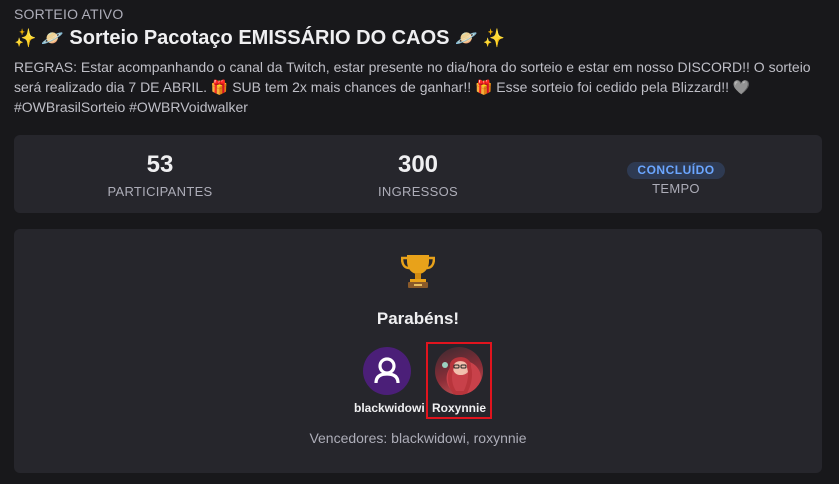 Image resolution: width=839 pixels, height=484 pixels. What do you see at coordinates (418, 318) in the screenshot?
I see `congrats-heading: Parabéns!` at bounding box center [418, 318].